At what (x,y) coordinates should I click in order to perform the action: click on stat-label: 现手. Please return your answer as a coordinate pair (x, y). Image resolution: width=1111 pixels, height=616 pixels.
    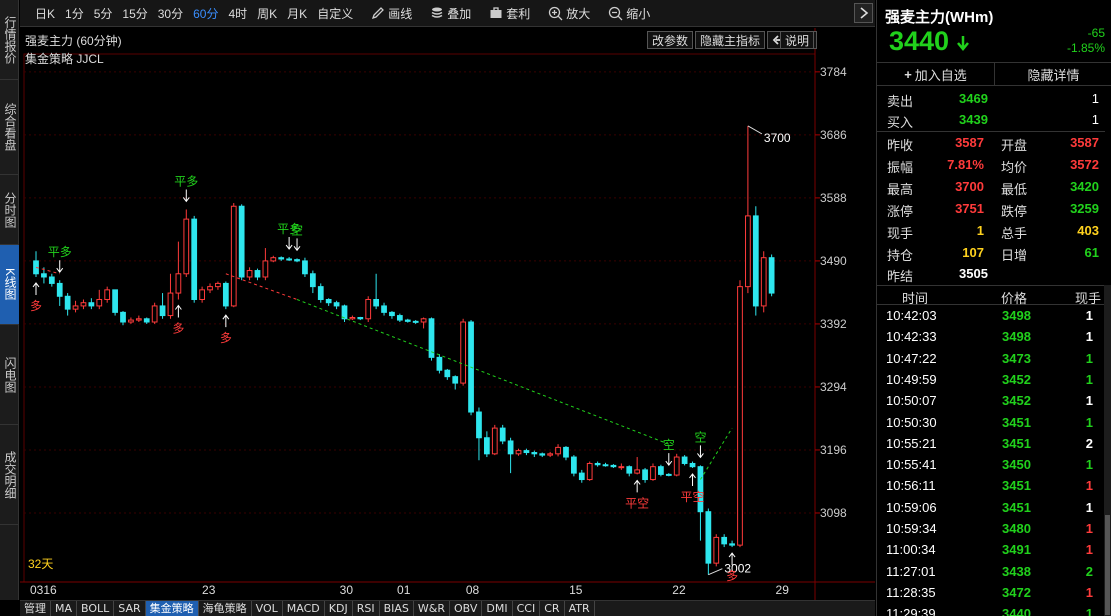
    Looking at the image, I should click on (900, 233).